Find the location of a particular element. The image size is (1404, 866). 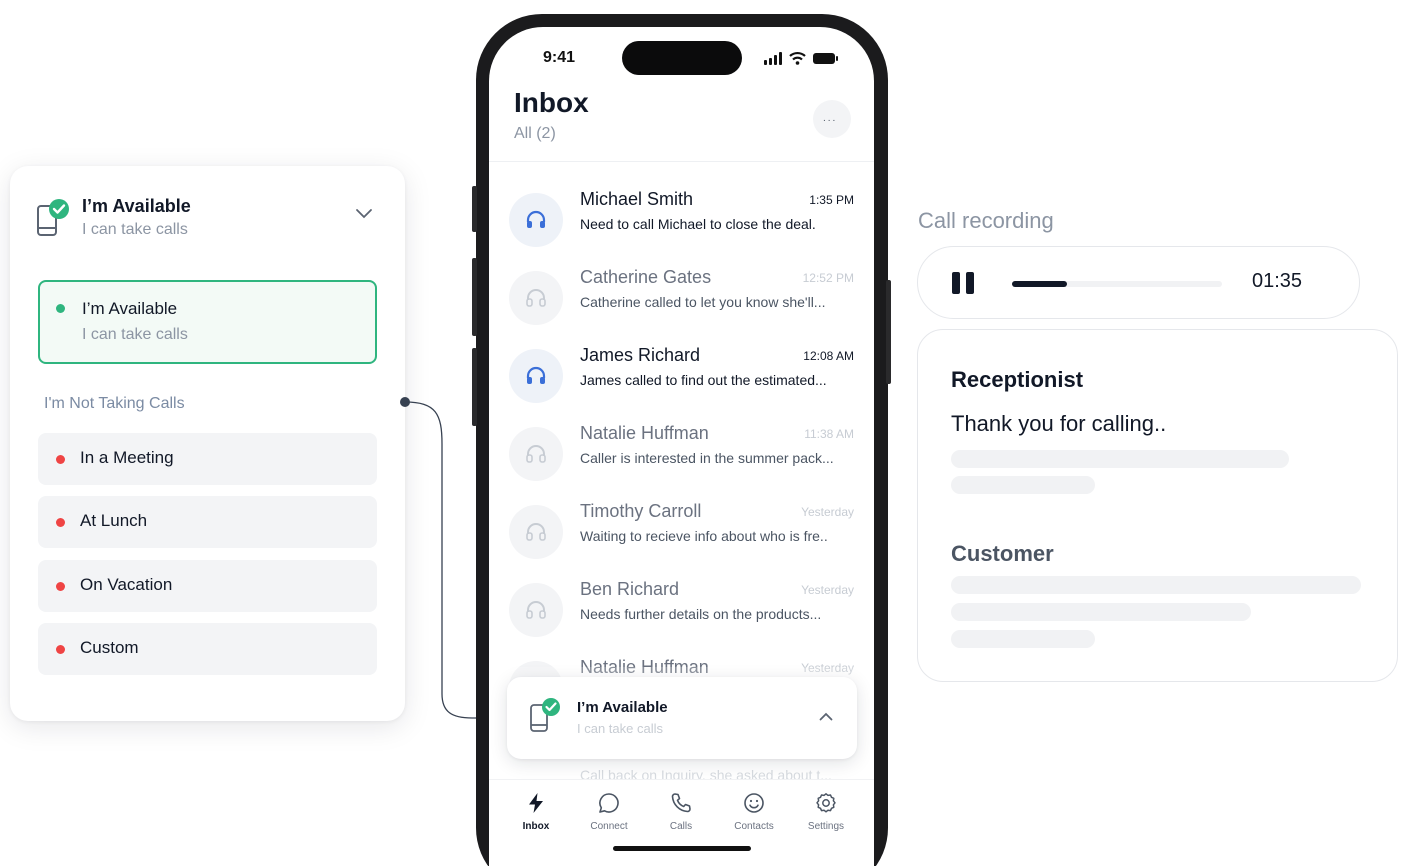

bottom-tab-bar: Inbox Connect Calls Contacts Settings is located at coordinates (681, 822).